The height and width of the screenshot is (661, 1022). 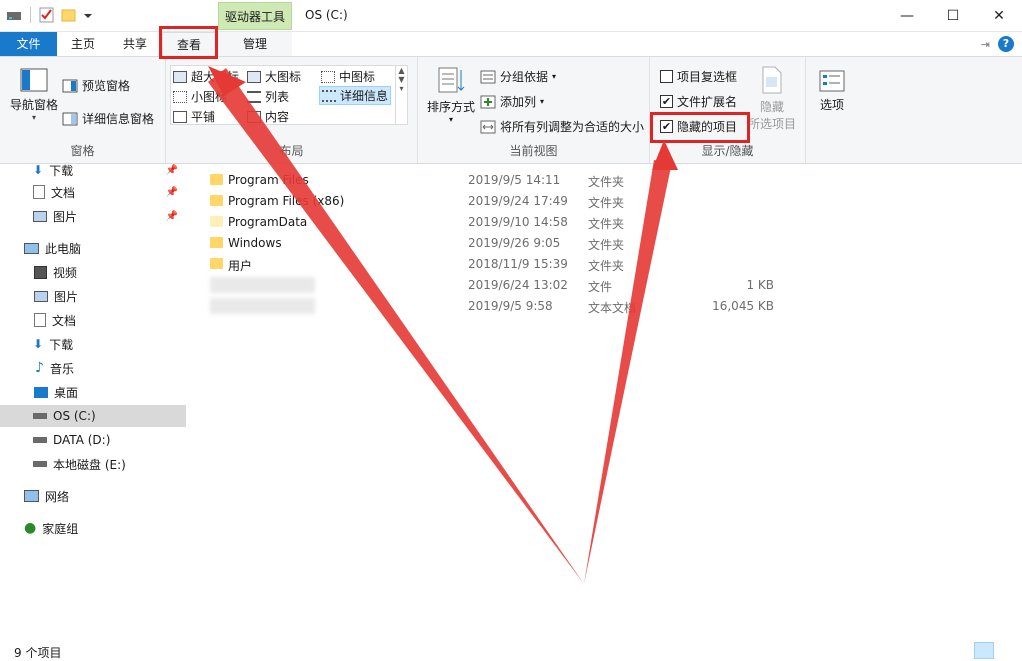 I want to click on layout-large-icons: 大图标, so click(x=274, y=76).